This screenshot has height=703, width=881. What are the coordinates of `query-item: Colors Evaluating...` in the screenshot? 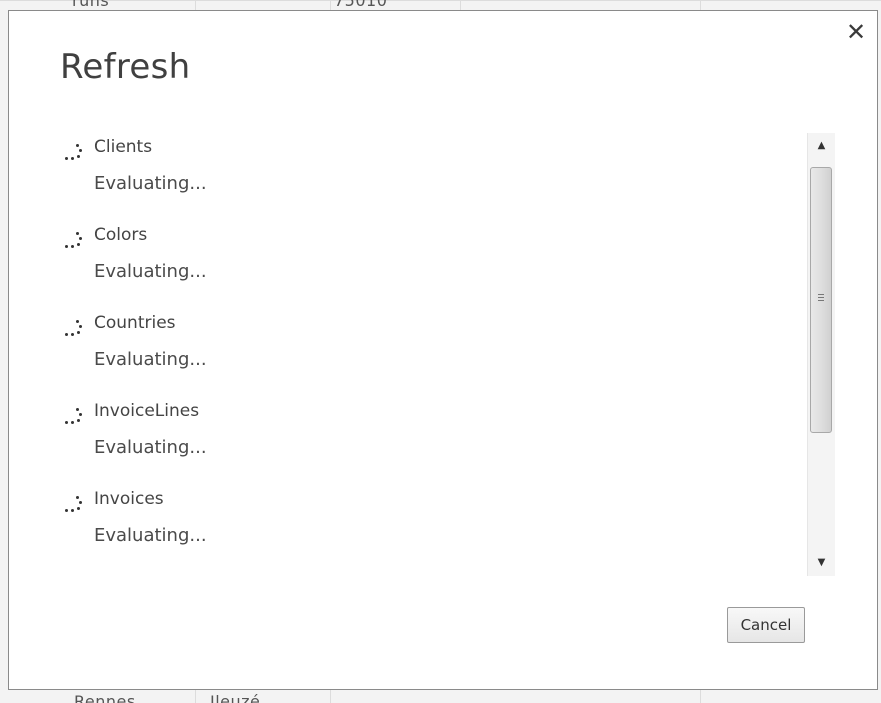 It's located at (423, 267).